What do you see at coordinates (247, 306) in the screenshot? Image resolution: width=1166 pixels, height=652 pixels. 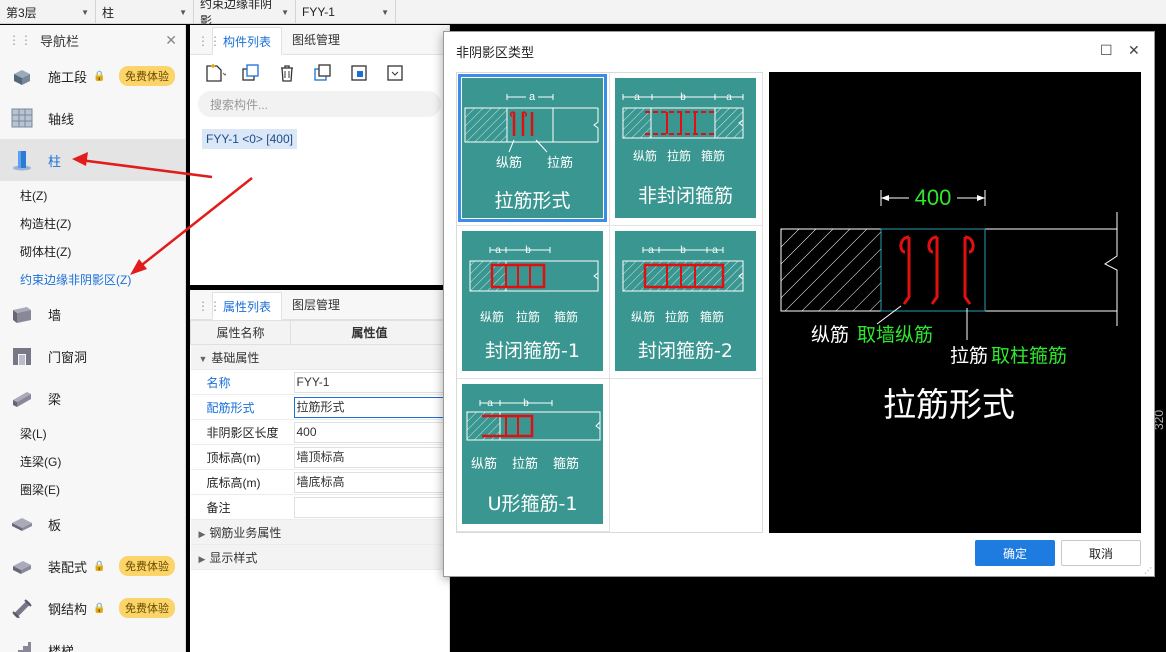 I see `tab-property-list: 属性列表` at bounding box center [247, 306].